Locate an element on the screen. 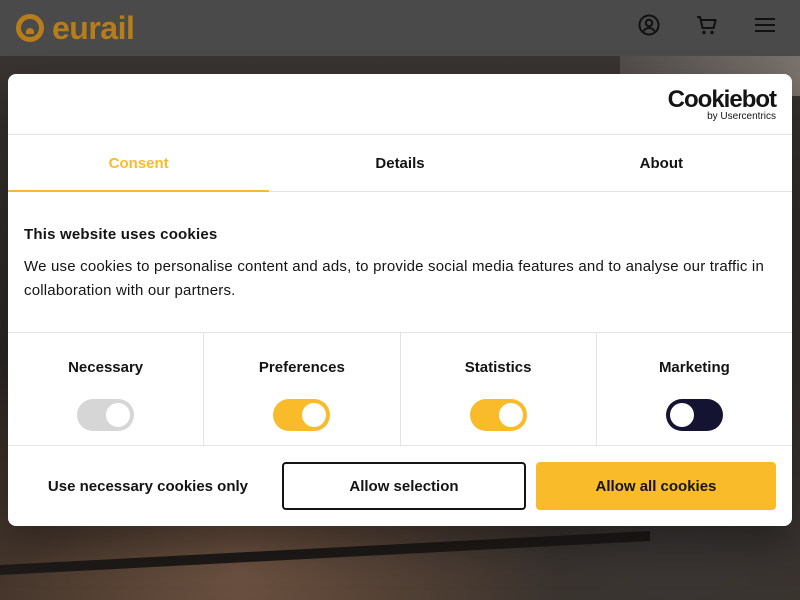  category-statistics: Statistics is located at coordinates (499, 389).